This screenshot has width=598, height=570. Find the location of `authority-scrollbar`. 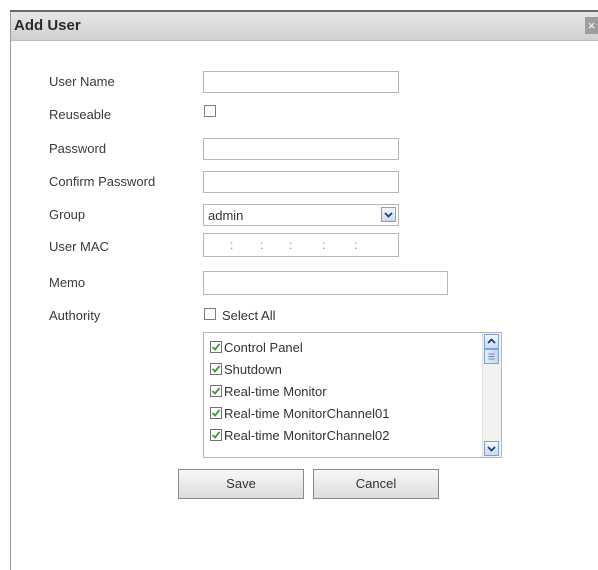

authority-scrollbar is located at coordinates (491, 395).